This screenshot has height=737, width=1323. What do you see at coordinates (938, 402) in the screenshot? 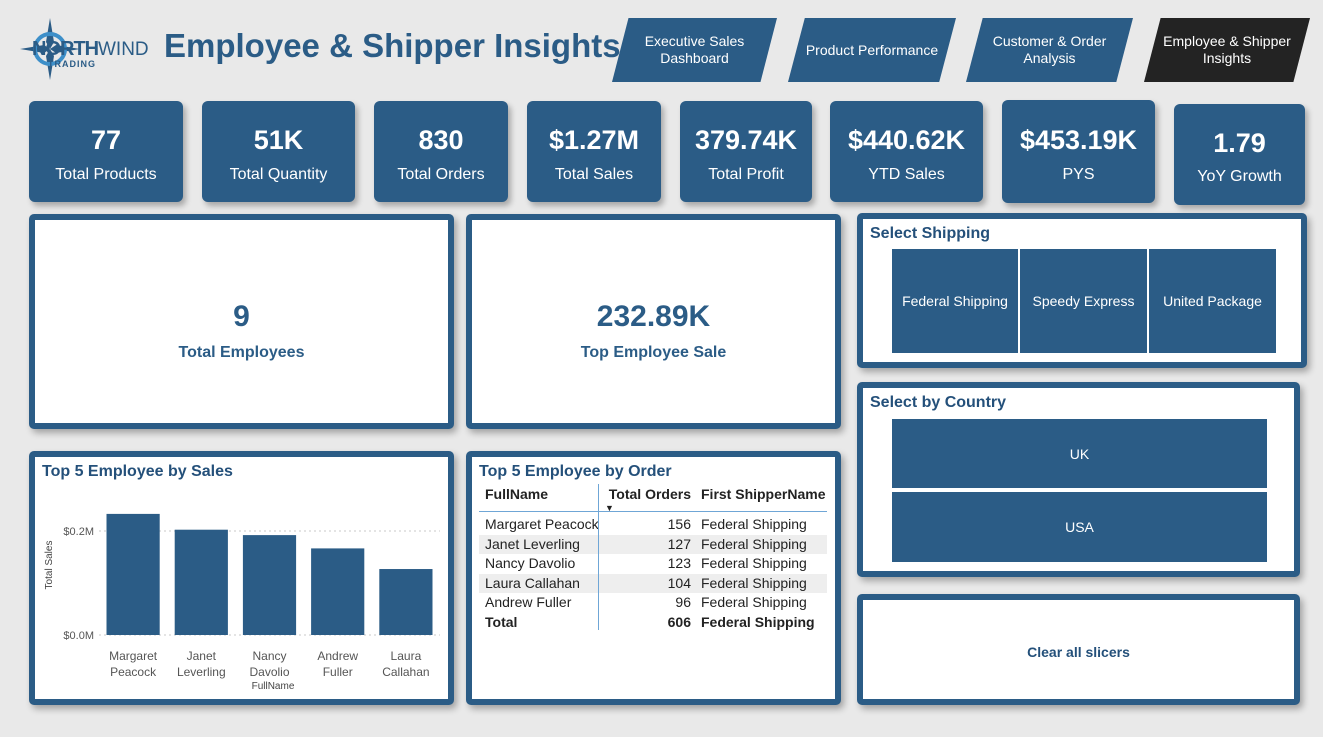
I see `slicer-title: Select by Country` at bounding box center [938, 402].